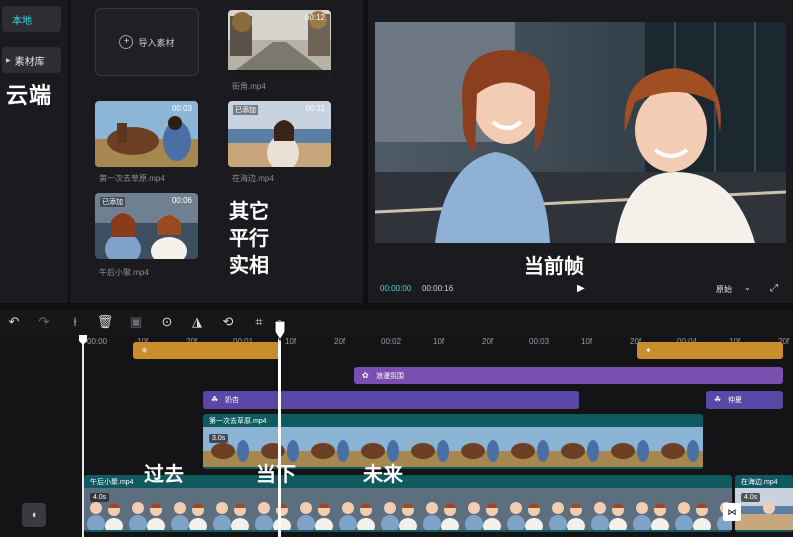  I want to click on start-marker-cap, so click(83, 340).